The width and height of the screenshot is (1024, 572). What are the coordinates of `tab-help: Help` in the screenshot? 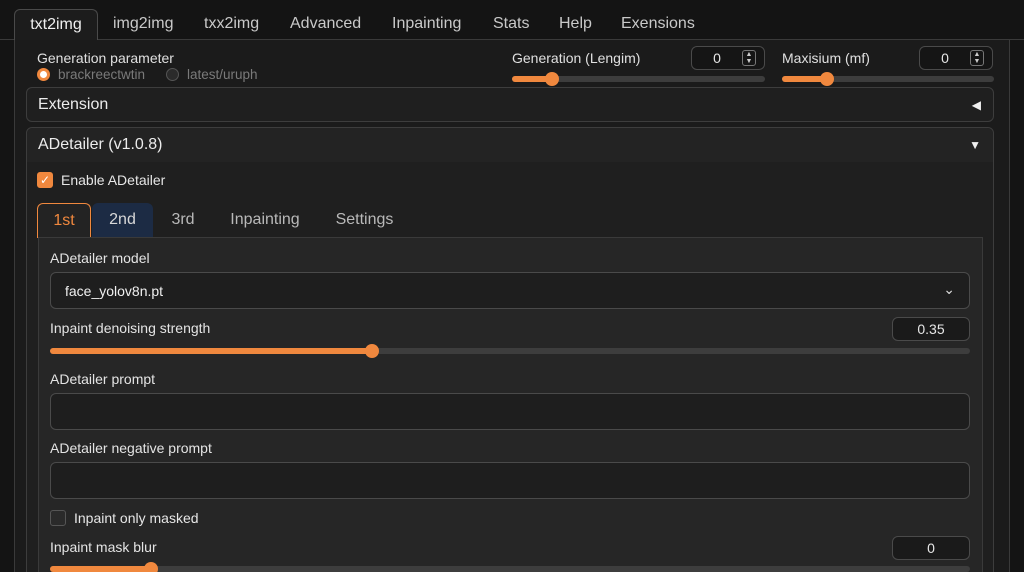 It's located at (575, 24).